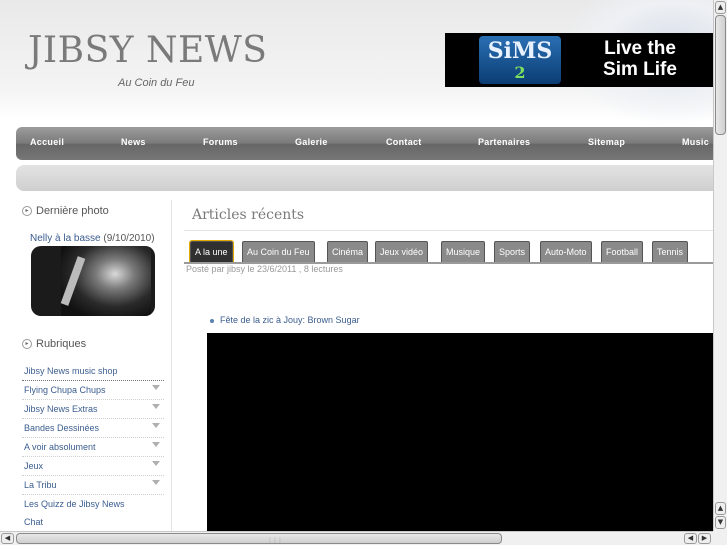  Describe the element at coordinates (504, 142) in the screenshot. I see `nav-partenaires: Partenaires` at that location.